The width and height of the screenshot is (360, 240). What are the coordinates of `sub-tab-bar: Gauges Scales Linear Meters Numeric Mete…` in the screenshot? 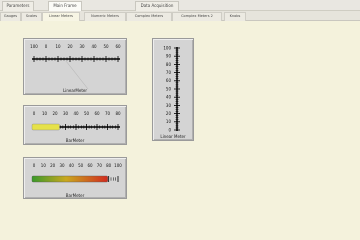 It's located at (180, 16).